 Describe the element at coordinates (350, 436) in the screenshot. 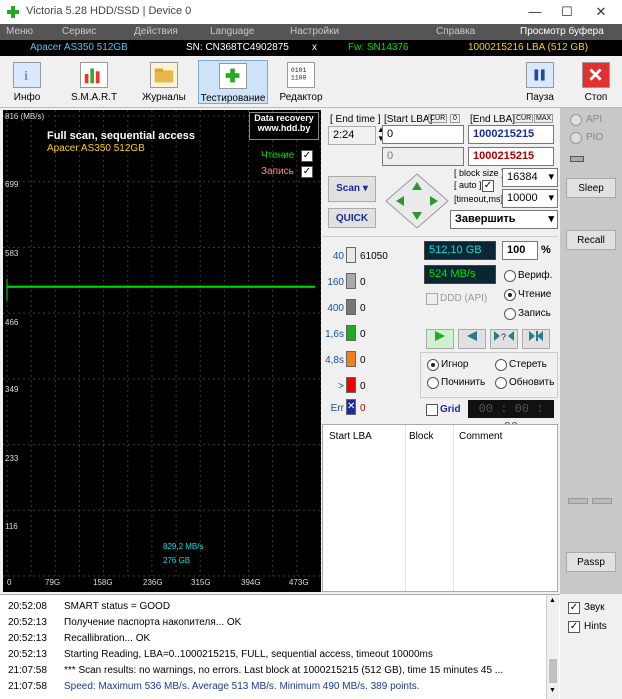

I see `column-start-lba: Start LBA` at that location.